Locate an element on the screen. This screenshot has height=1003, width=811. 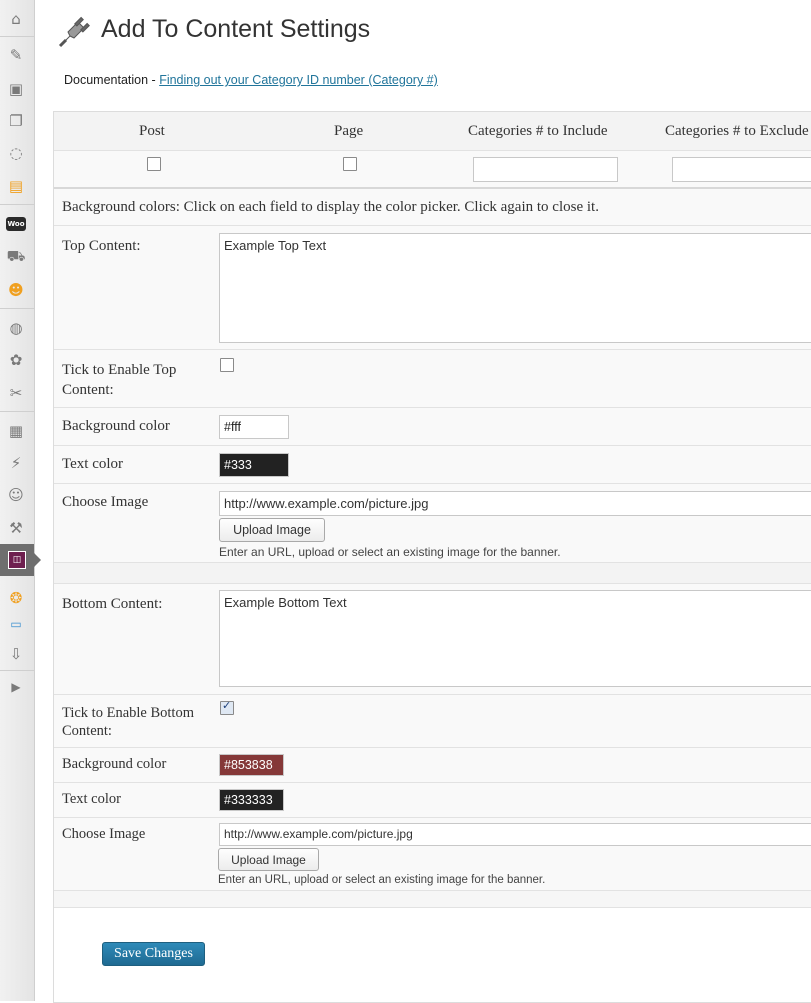
home-icon: ⌂ is located at coordinates (16, 19).